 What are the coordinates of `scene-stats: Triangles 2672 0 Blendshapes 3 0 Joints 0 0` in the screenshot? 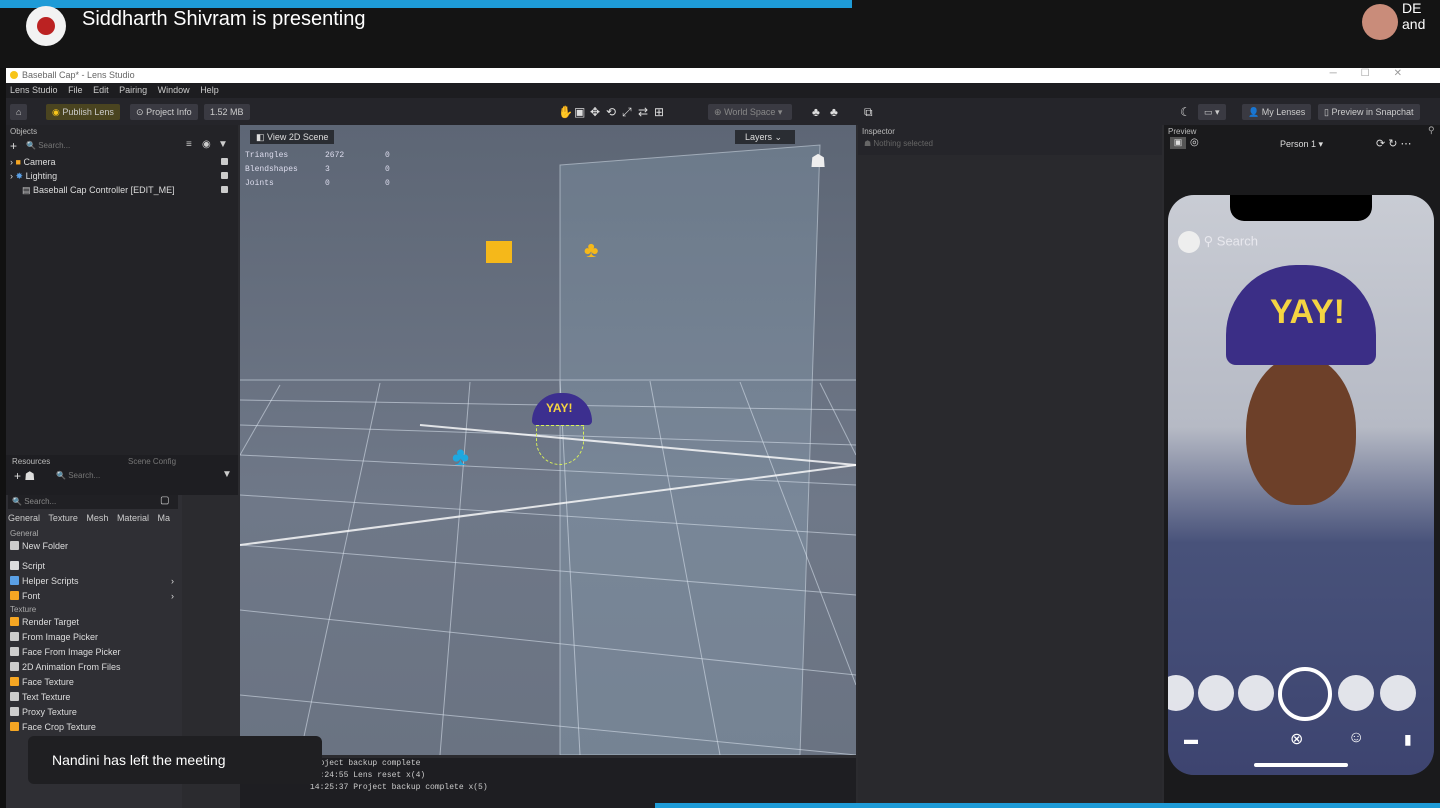 It's located at (325, 170).